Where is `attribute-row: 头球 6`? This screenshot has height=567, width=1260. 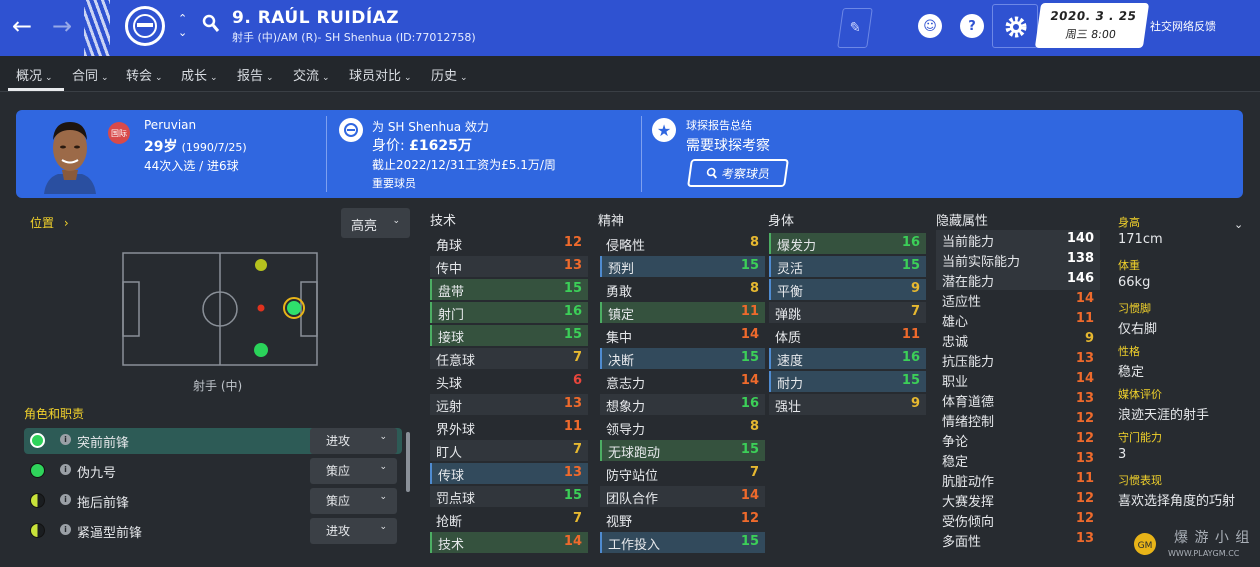
attribute-row: 头球 6 is located at coordinates (509, 381).